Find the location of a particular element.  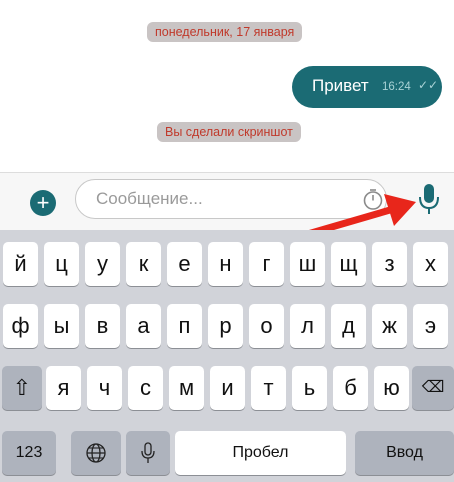

key-з: з is located at coordinates (389, 264).